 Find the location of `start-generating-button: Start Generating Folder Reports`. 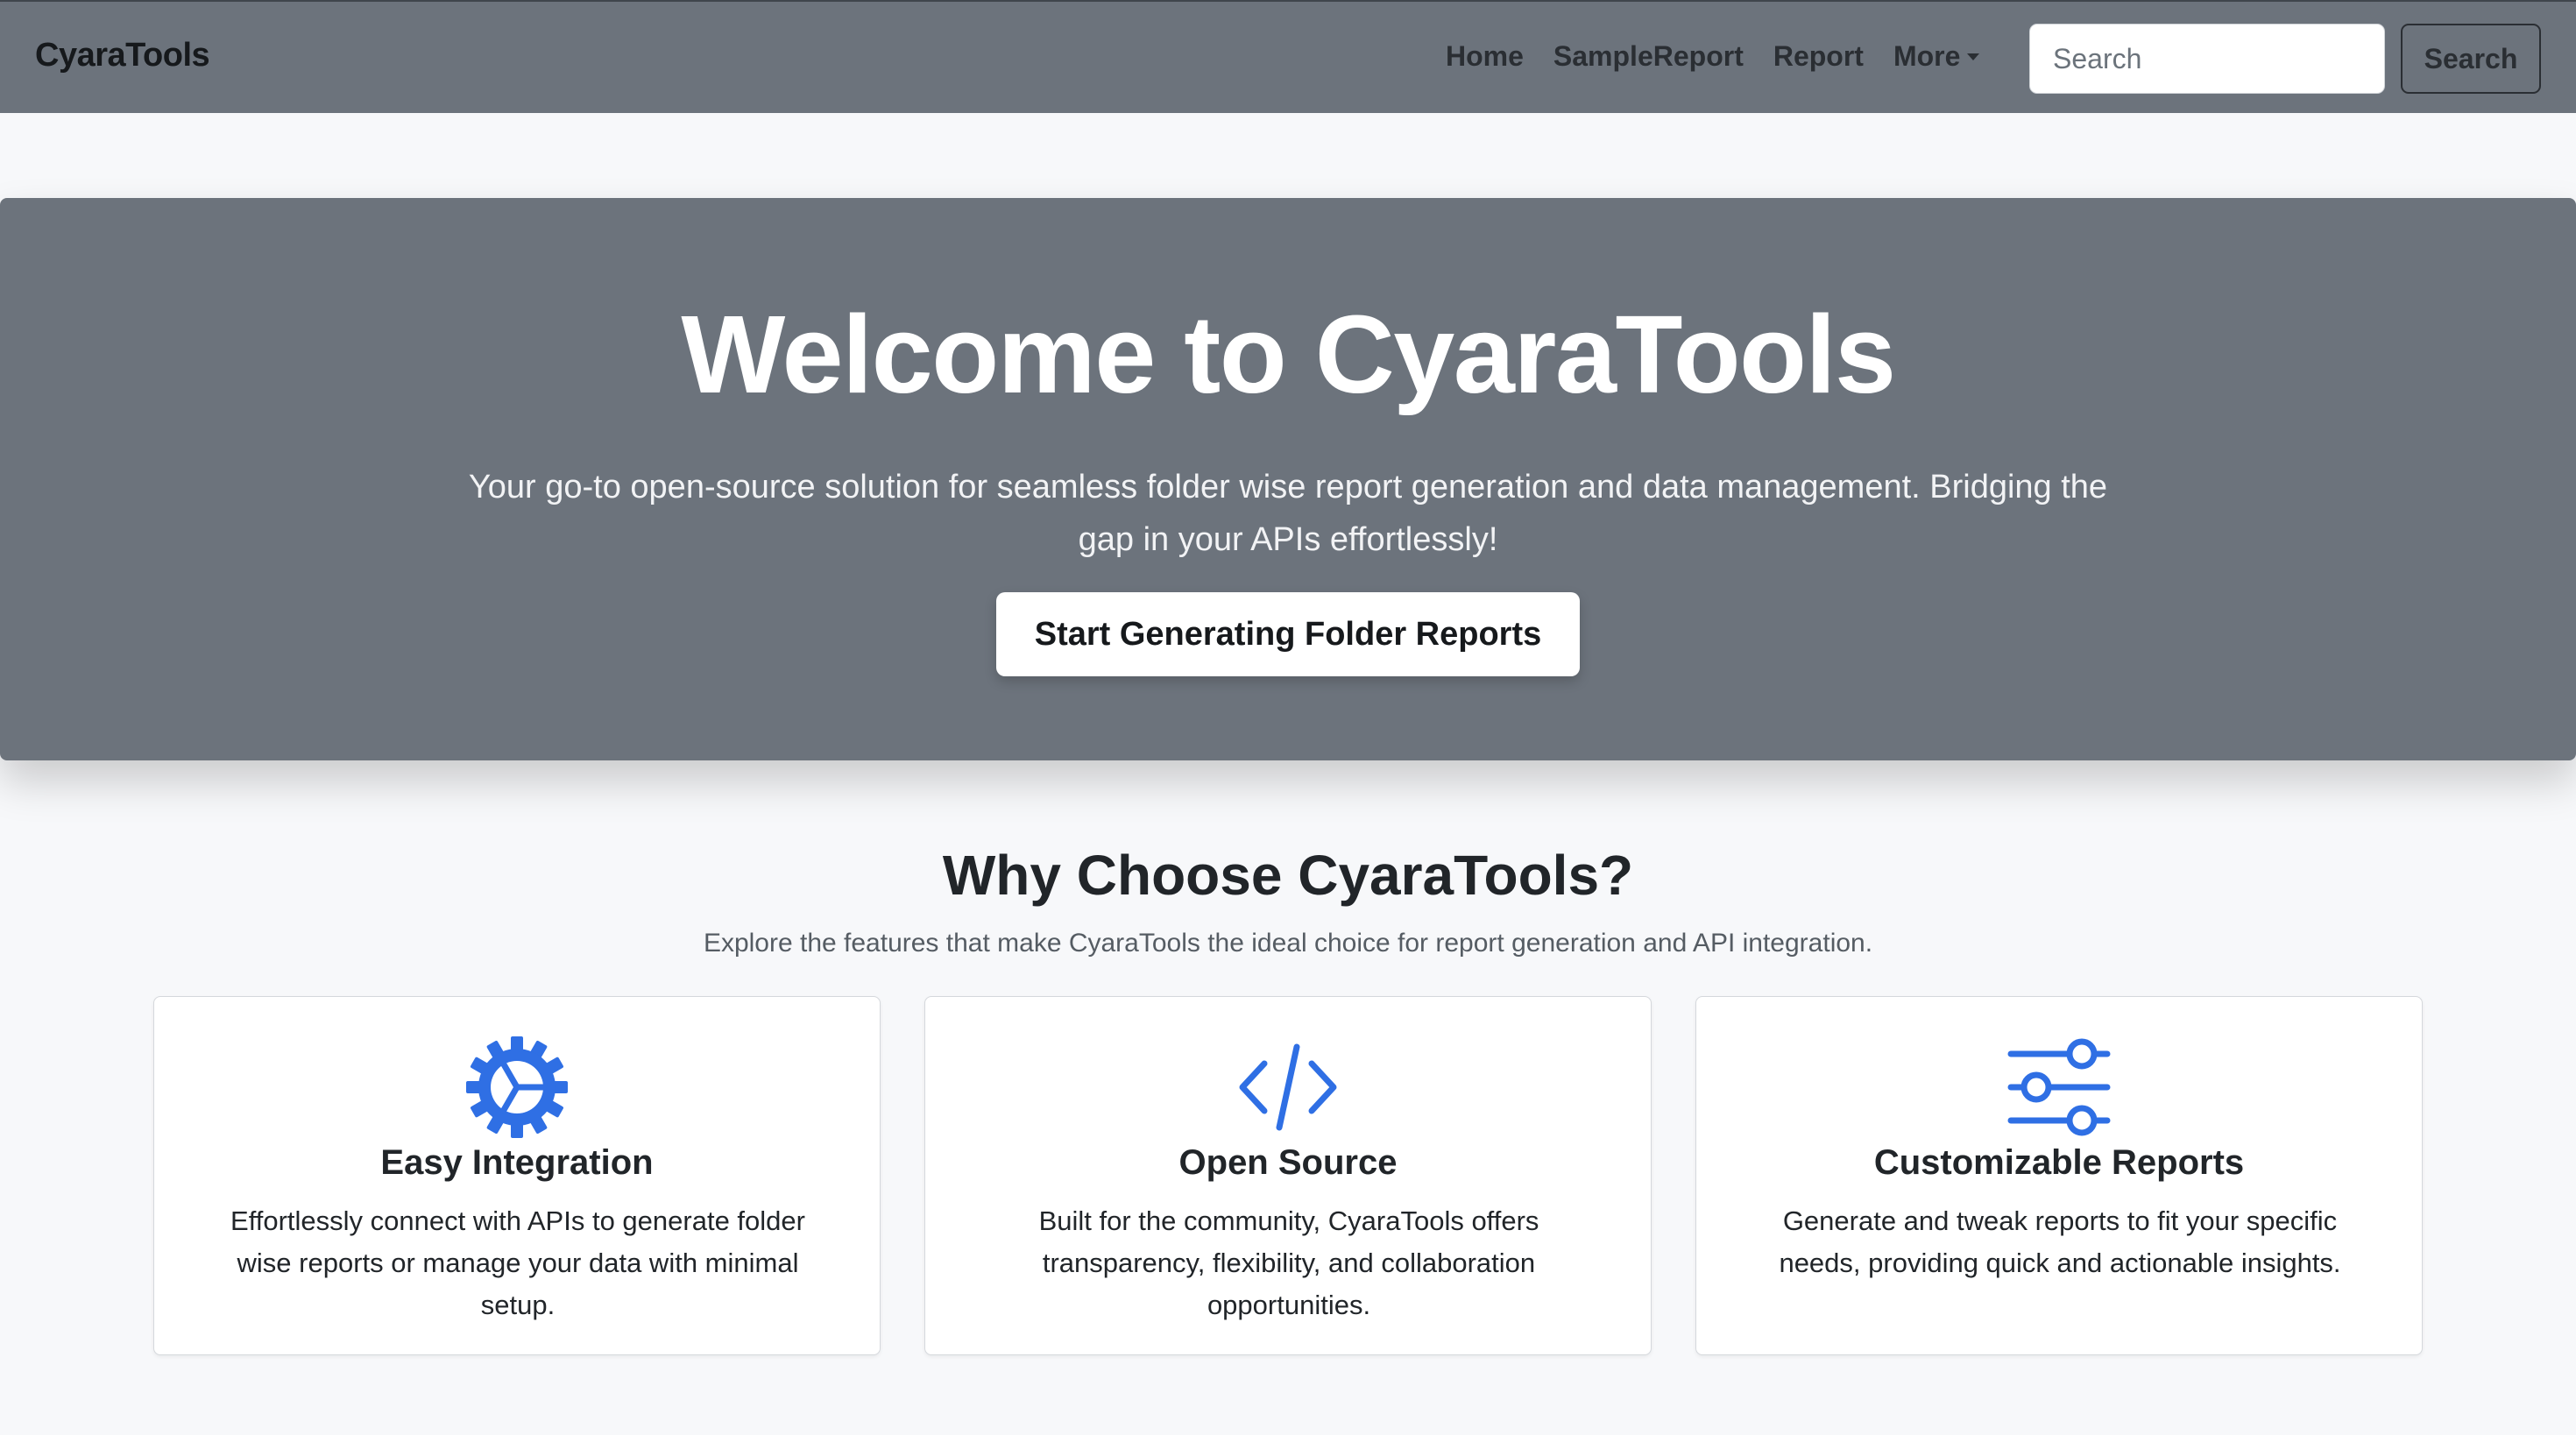

start-generating-button: Start Generating Folder Reports is located at coordinates (1288, 634).